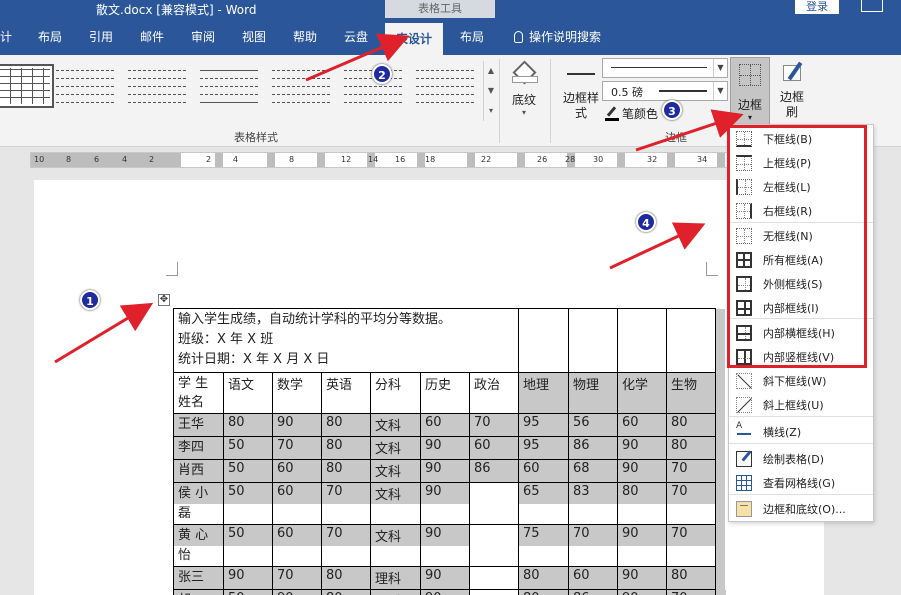 The height and width of the screenshot is (595, 901). I want to click on menu-item: 横线(Z), so click(801, 431).